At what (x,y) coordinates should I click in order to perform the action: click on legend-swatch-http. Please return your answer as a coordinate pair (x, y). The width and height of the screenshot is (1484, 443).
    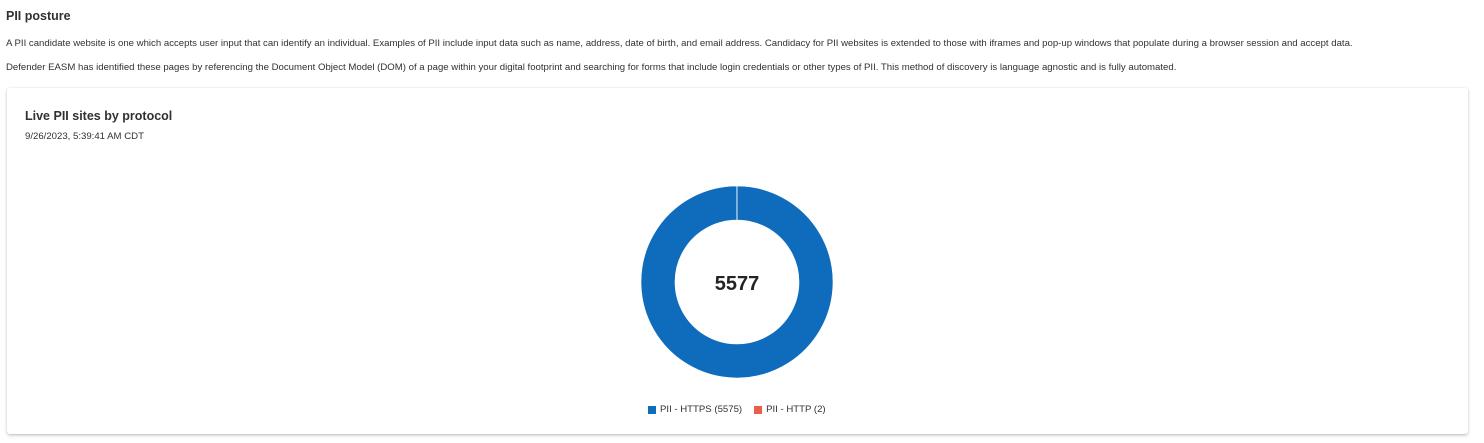
    Looking at the image, I should click on (758, 409).